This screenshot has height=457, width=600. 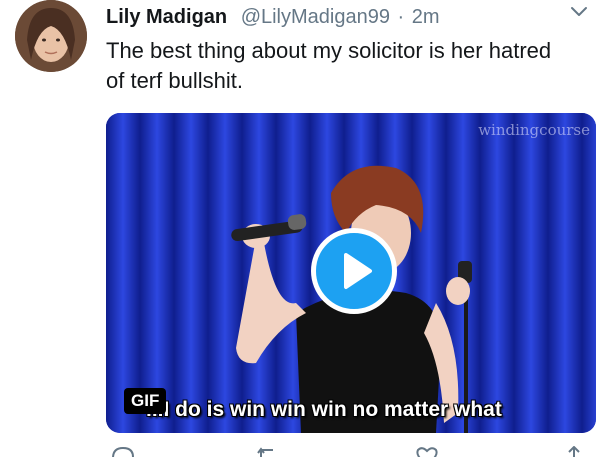 What do you see at coordinates (324, 409) in the screenshot?
I see `gif-caption: ...I do is win win win no matter what` at bounding box center [324, 409].